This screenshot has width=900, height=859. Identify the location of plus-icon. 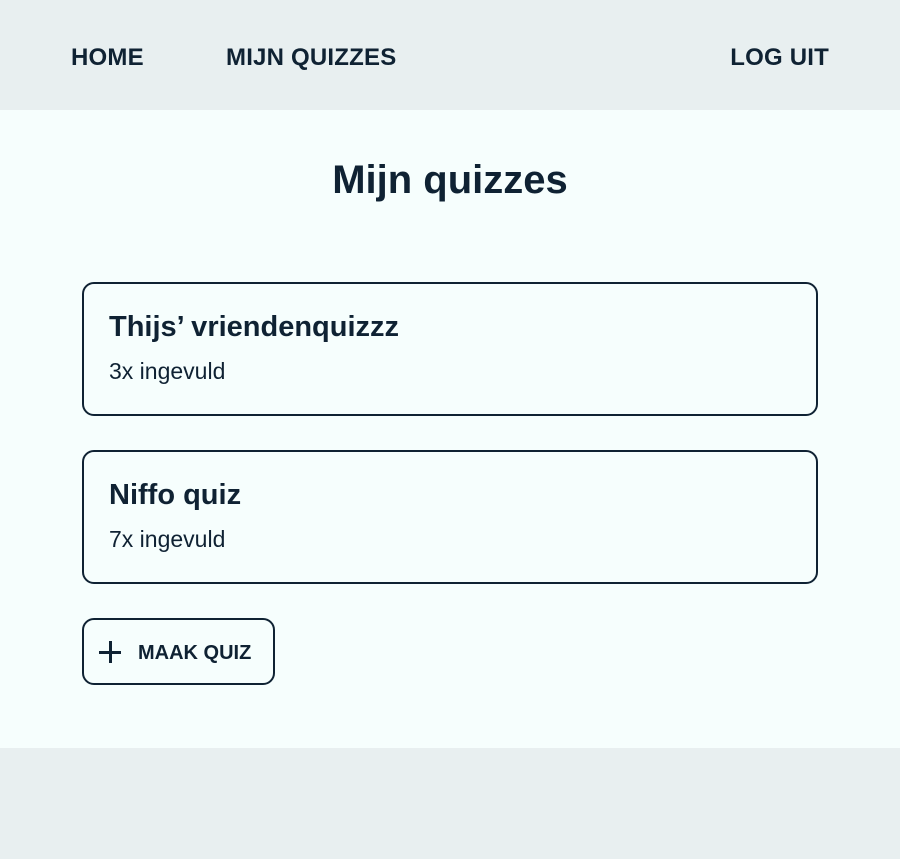
(110, 652).